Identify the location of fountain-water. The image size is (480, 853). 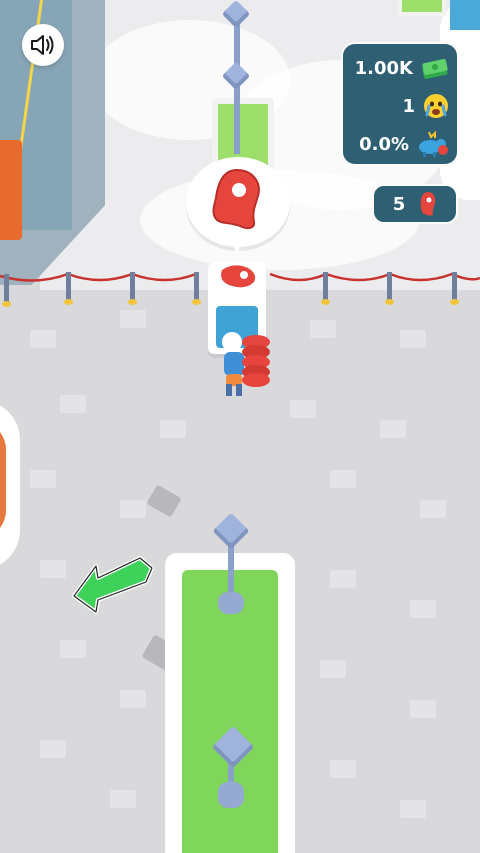
(465, 15).